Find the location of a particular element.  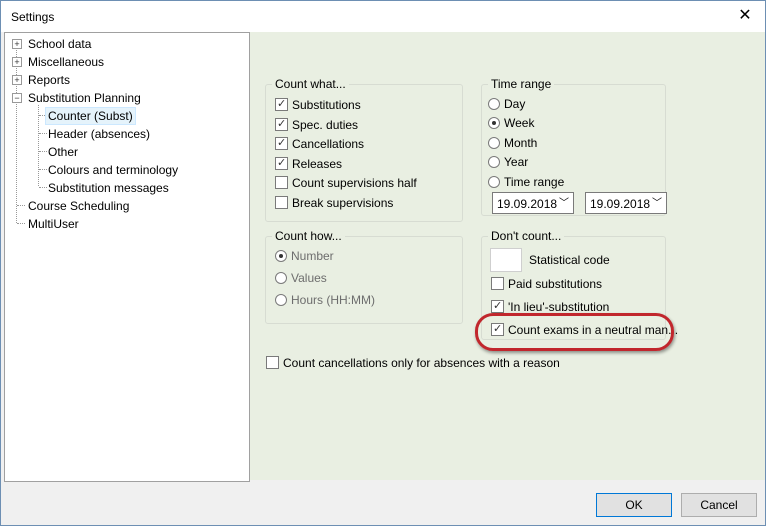

tree-item-miscellaneous: Miscellaneous is located at coordinates (66, 62).